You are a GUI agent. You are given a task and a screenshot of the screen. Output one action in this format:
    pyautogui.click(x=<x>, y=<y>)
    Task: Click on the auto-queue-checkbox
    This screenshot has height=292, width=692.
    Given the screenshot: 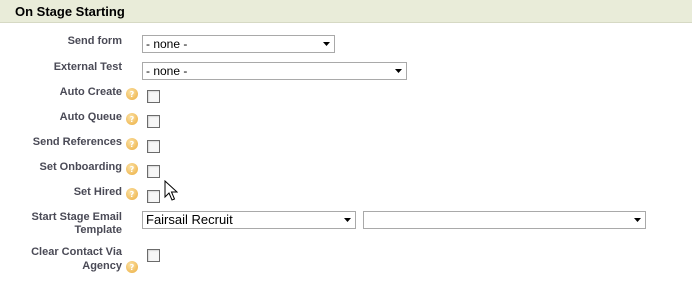 What is the action you would take?
    pyautogui.click(x=153, y=121)
    